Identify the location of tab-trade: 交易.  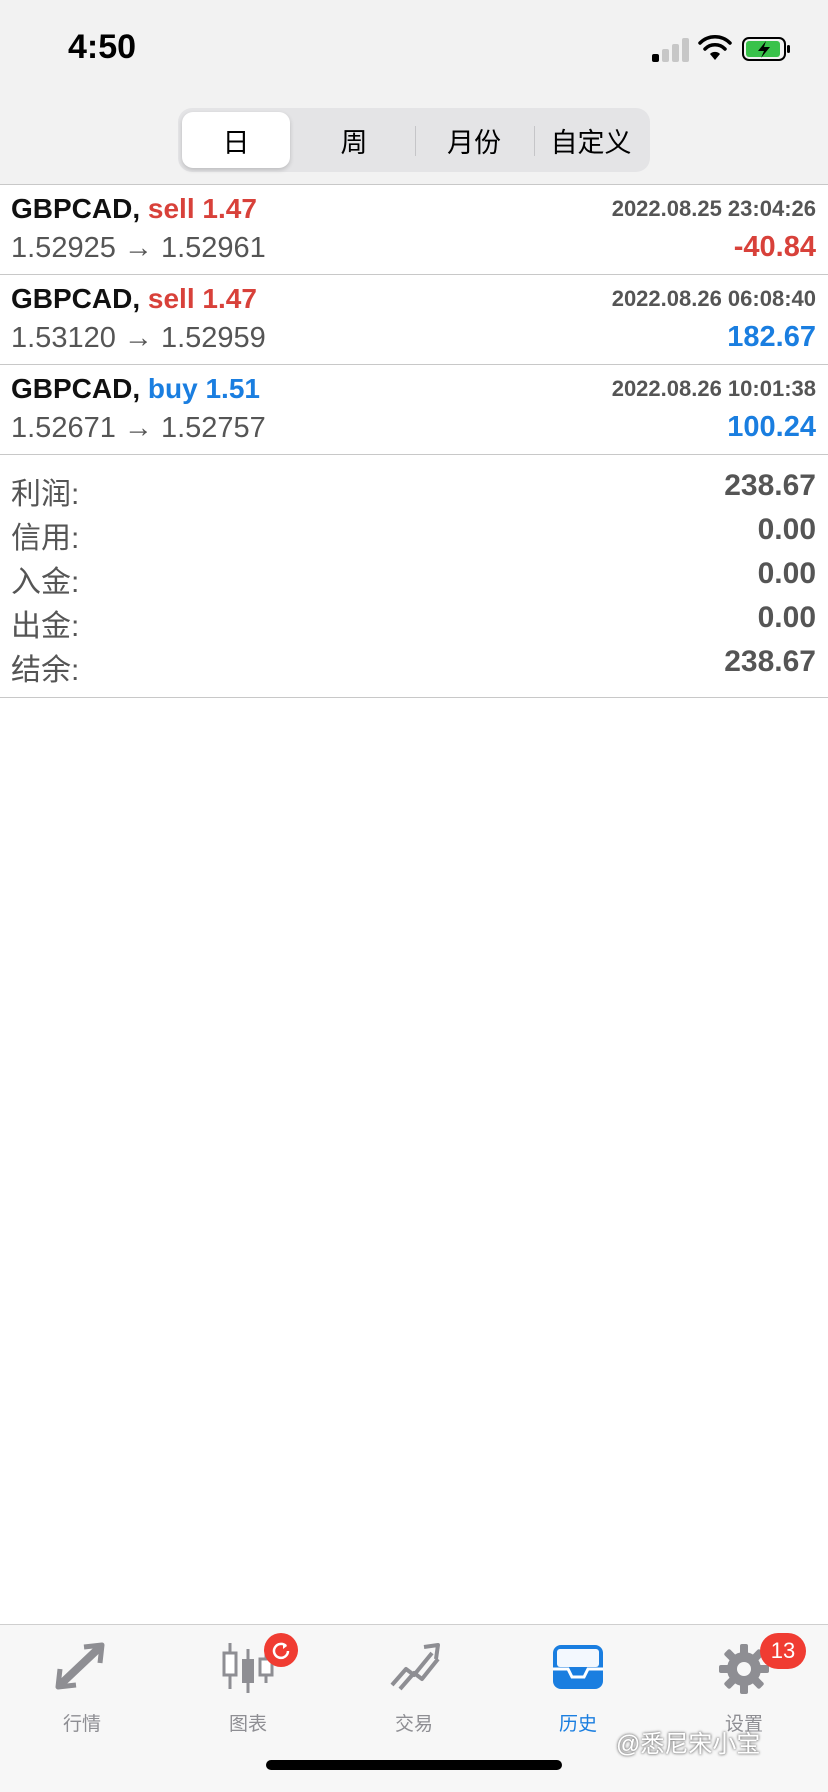
(414, 1689).